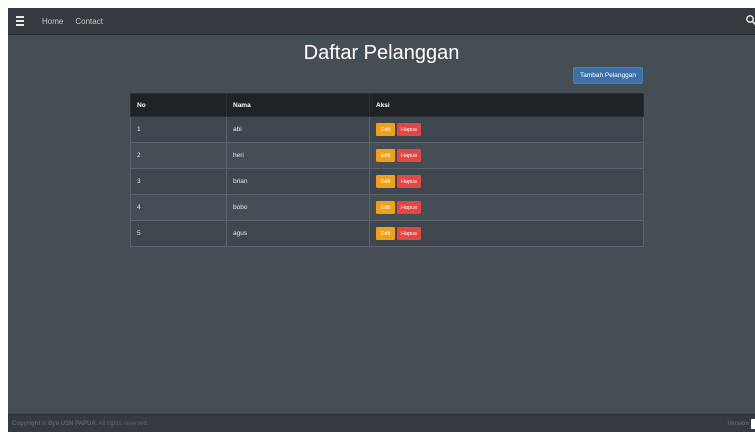 Image resolution: width=755 pixels, height=432 pixels. What do you see at coordinates (72, 424) in the screenshot?
I see `footer-brand-link: Bye USN PAPUA` at bounding box center [72, 424].